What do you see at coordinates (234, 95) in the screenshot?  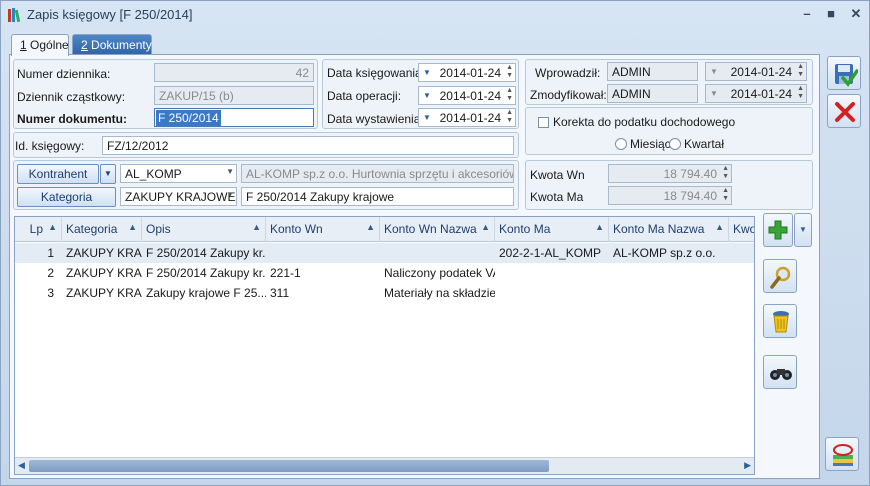 I see `dziennik-czastkowy-field: ZAKUP/15 (b)` at bounding box center [234, 95].